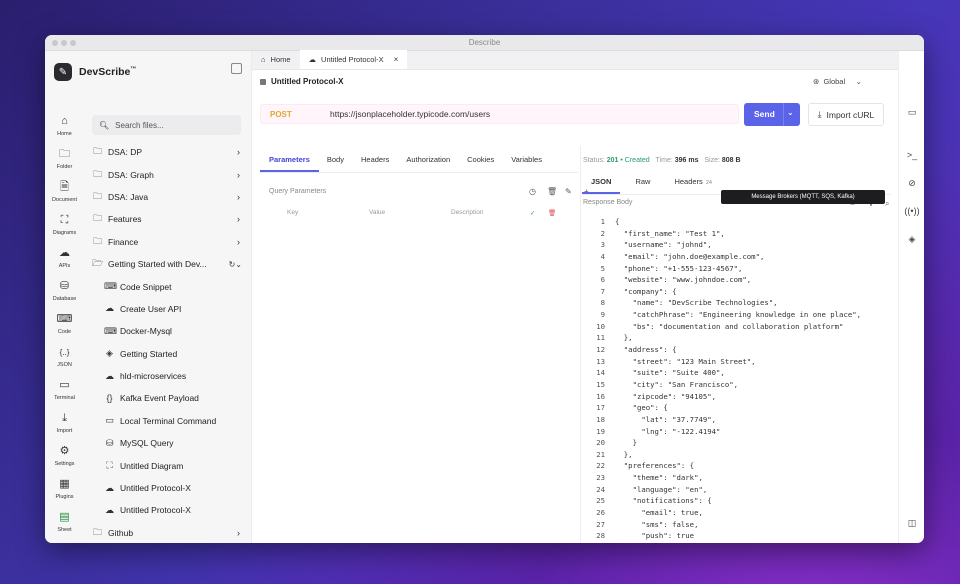 Image resolution: width=960 pixels, height=584 pixels. I want to click on file-icon: {}, so click(109, 398).